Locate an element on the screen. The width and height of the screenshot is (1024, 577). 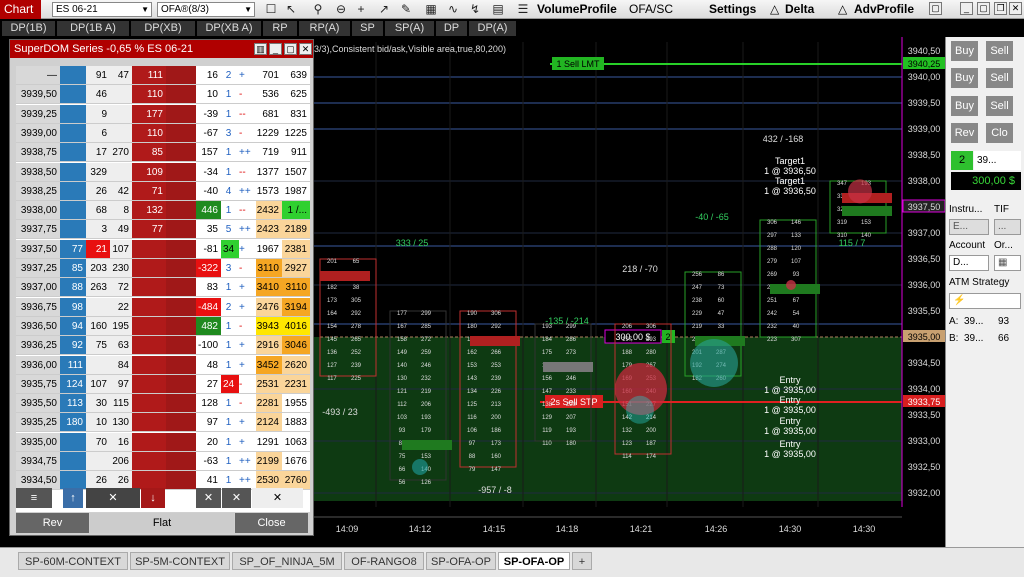
buy-ask-button: Buy is located at coordinates (964, 78).